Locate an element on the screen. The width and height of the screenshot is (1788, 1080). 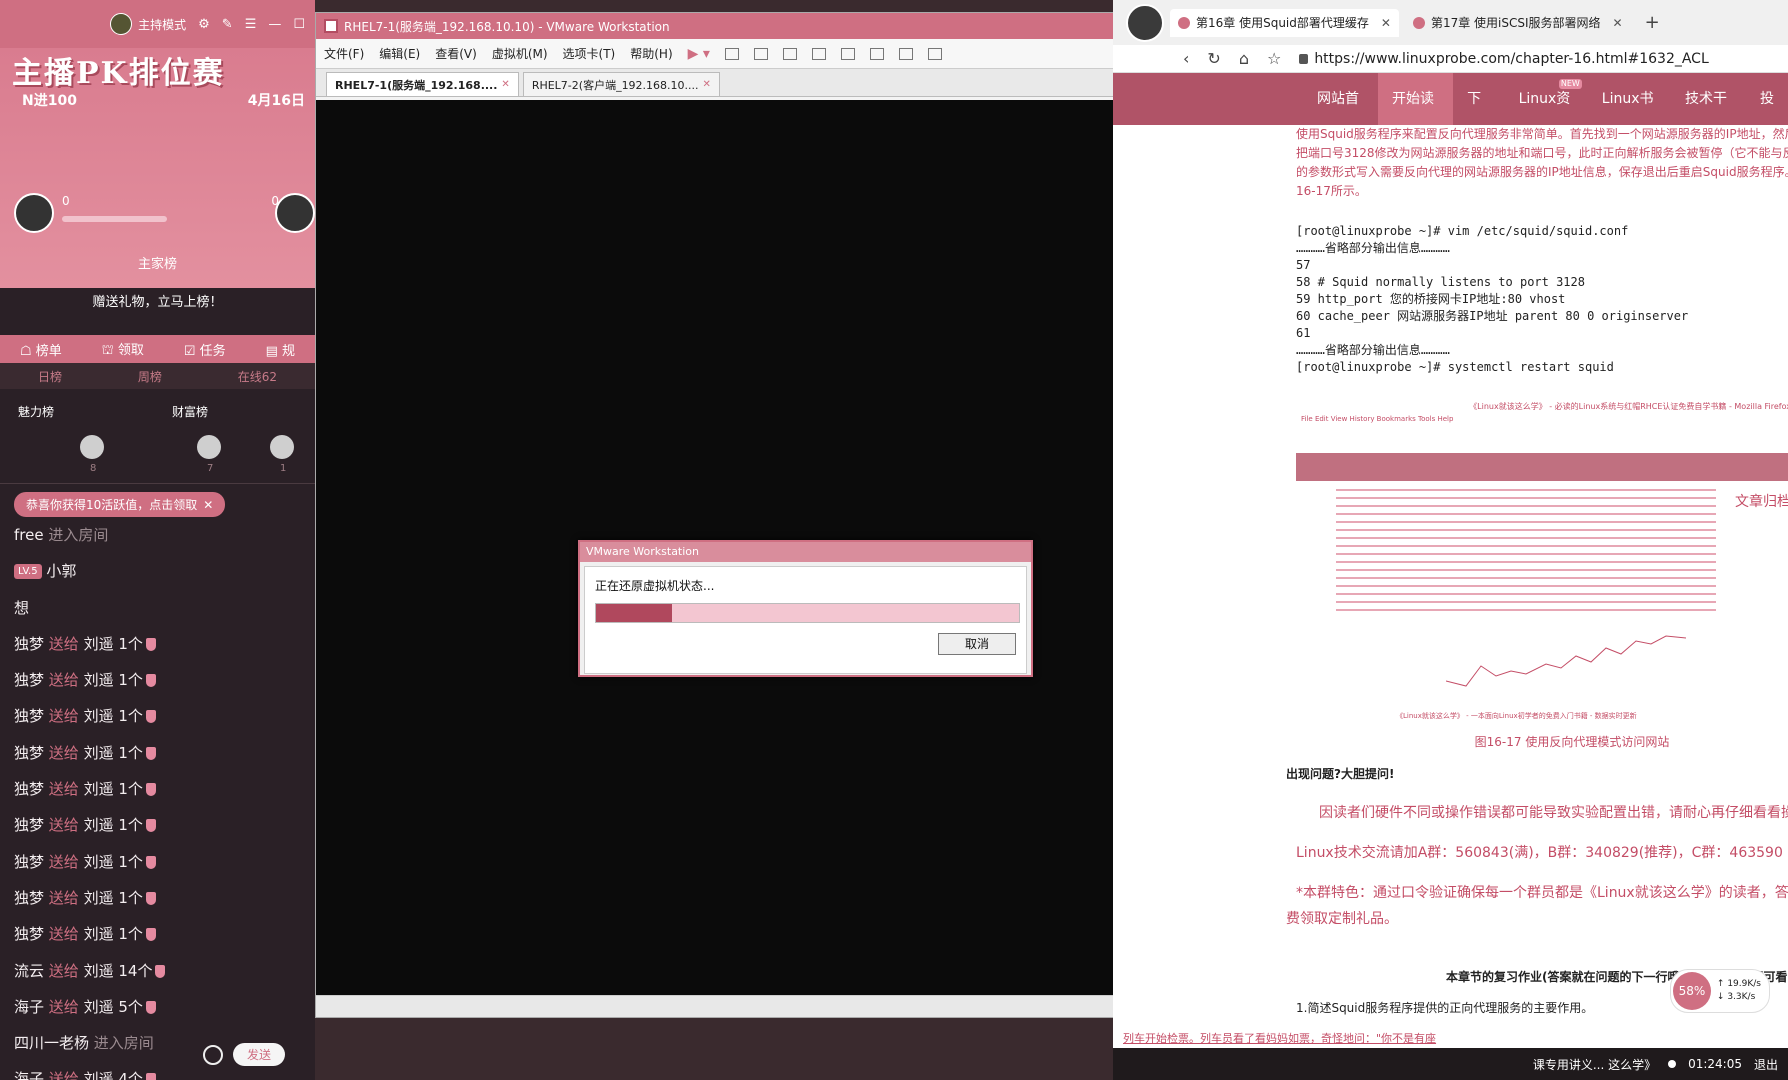
figure-text is located at coordinates (1526, 551).